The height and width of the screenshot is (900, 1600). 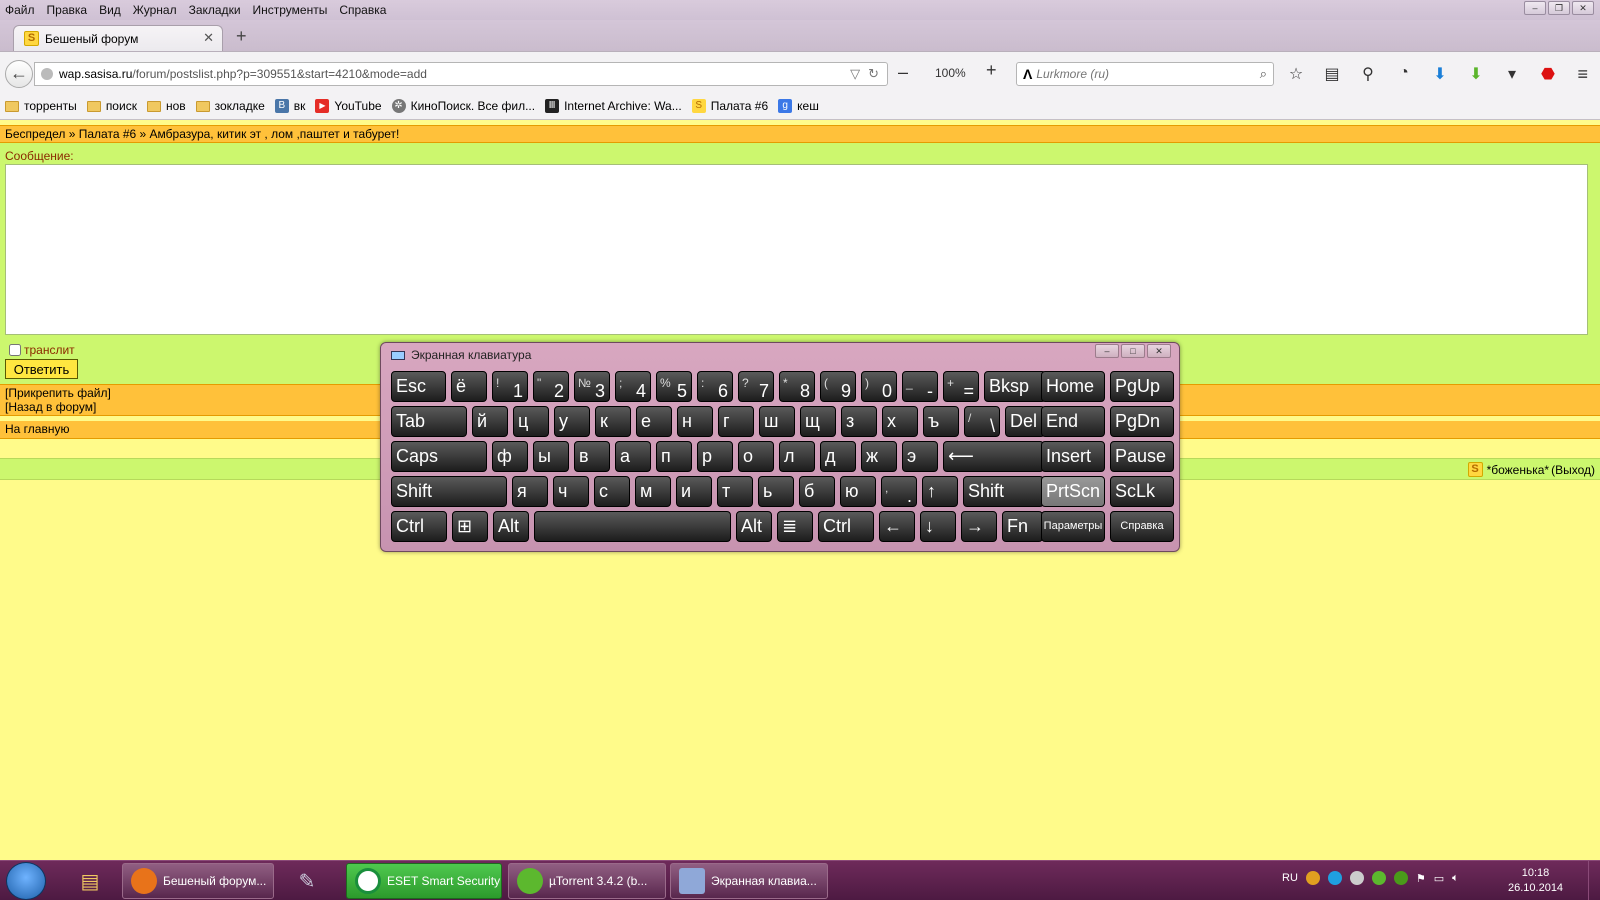 What do you see at coordinates (41, 106) in the screenshot?
I see `bookmark-torrents: торренты` at bounding box center [41, 106].